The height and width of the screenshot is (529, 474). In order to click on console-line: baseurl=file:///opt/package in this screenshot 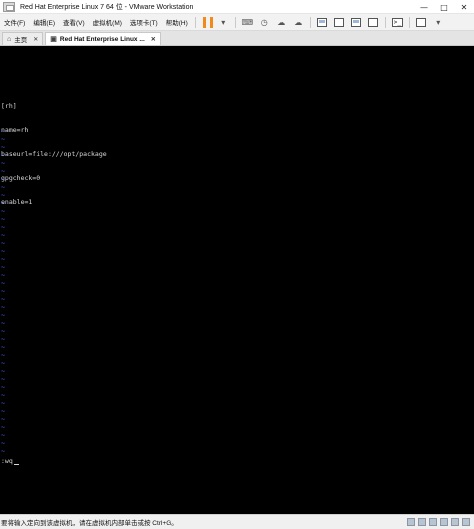, I will do `click(54, 154)`.